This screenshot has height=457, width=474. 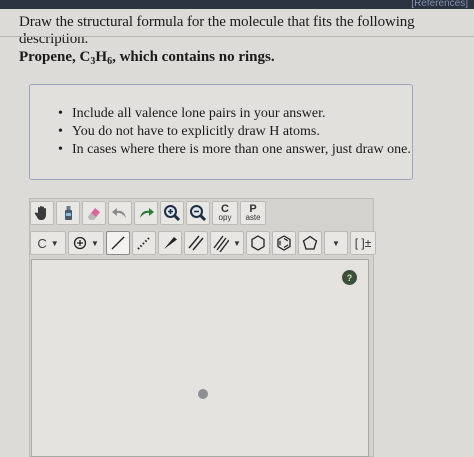 I want to click on copy-button: C opy, so click(x=225, y=213).